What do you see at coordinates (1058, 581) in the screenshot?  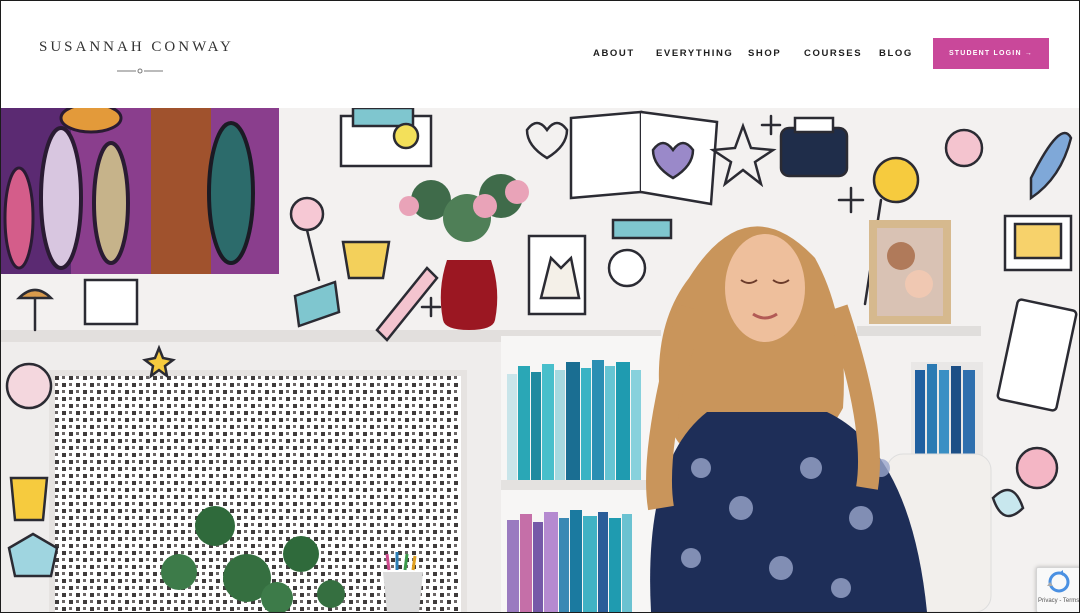 I see `recaptcha-icon` at bounding box center [1058, 581].